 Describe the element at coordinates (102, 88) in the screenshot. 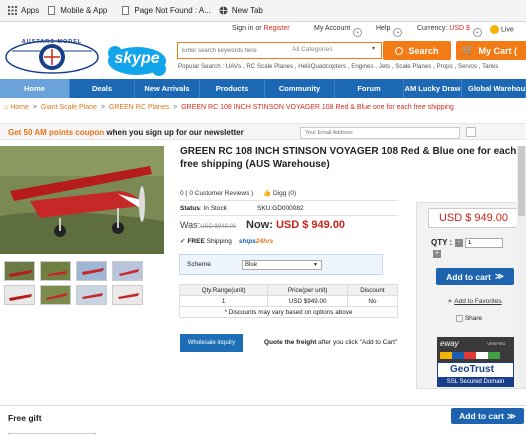

I see `nav-deals: Deals` at that location.